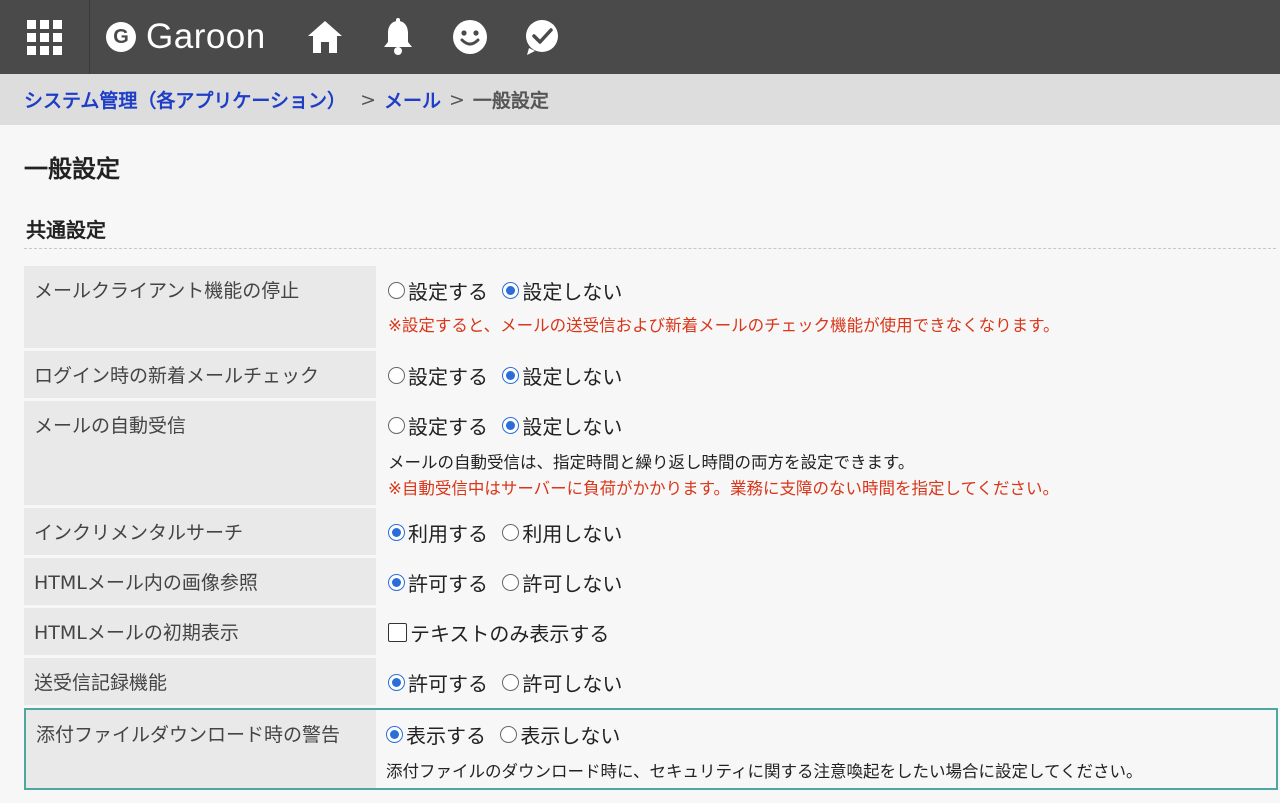 This screenshot has height=803, width=1280. What do you see at coordinates (650, 248) in the screenshot?
I see `section-divider` at bounding box center [650, 248].